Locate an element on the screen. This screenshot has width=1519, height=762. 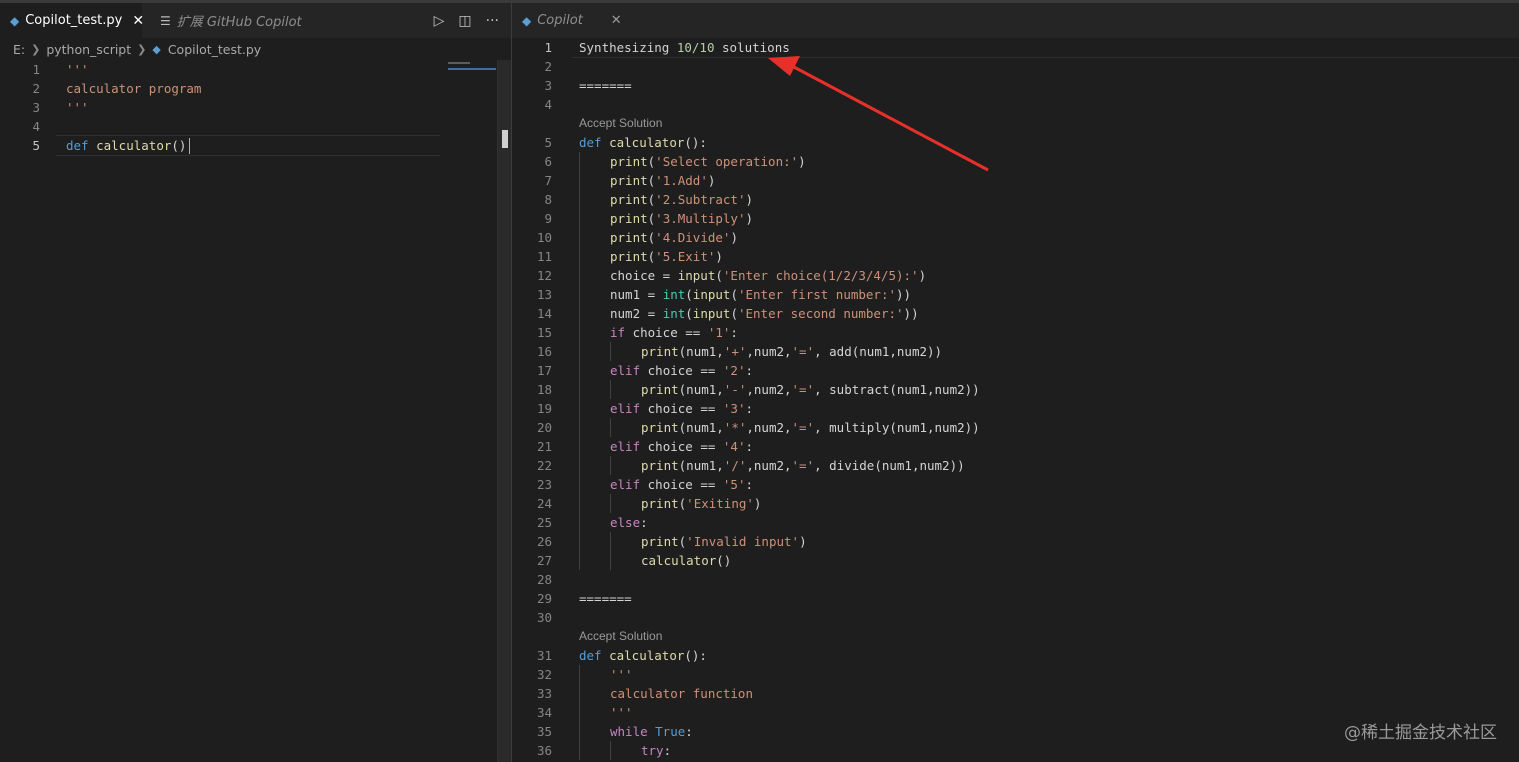
code-text: num1 = int(input('Enter first number:')) is located at coordinates (760, 294).